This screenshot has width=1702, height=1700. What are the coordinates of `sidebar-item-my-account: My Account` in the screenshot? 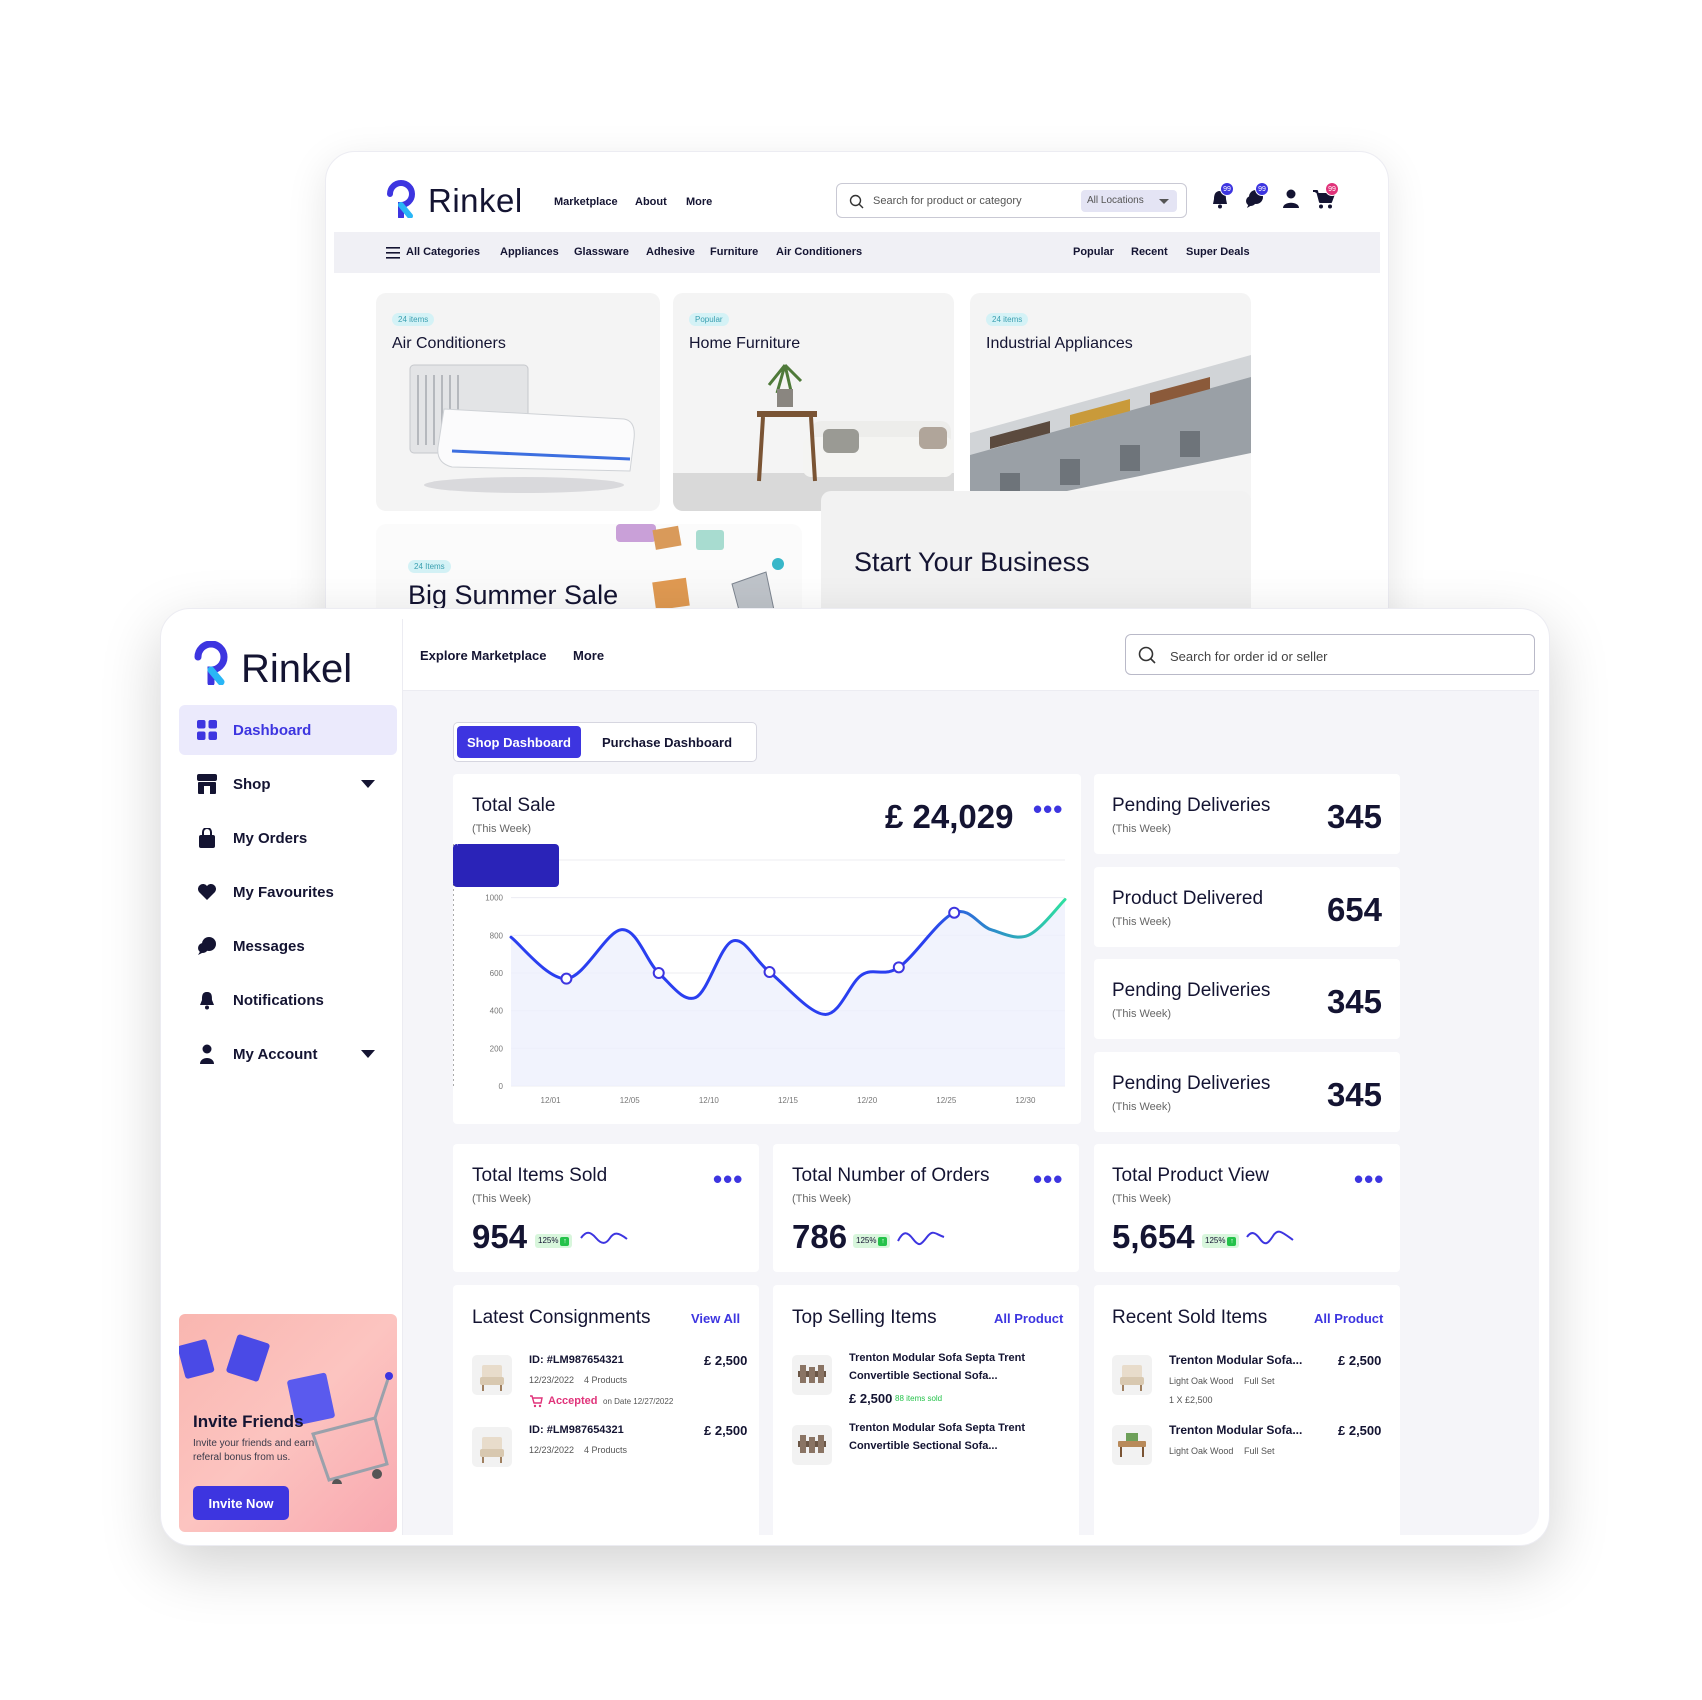 It's located at (288, 1054).